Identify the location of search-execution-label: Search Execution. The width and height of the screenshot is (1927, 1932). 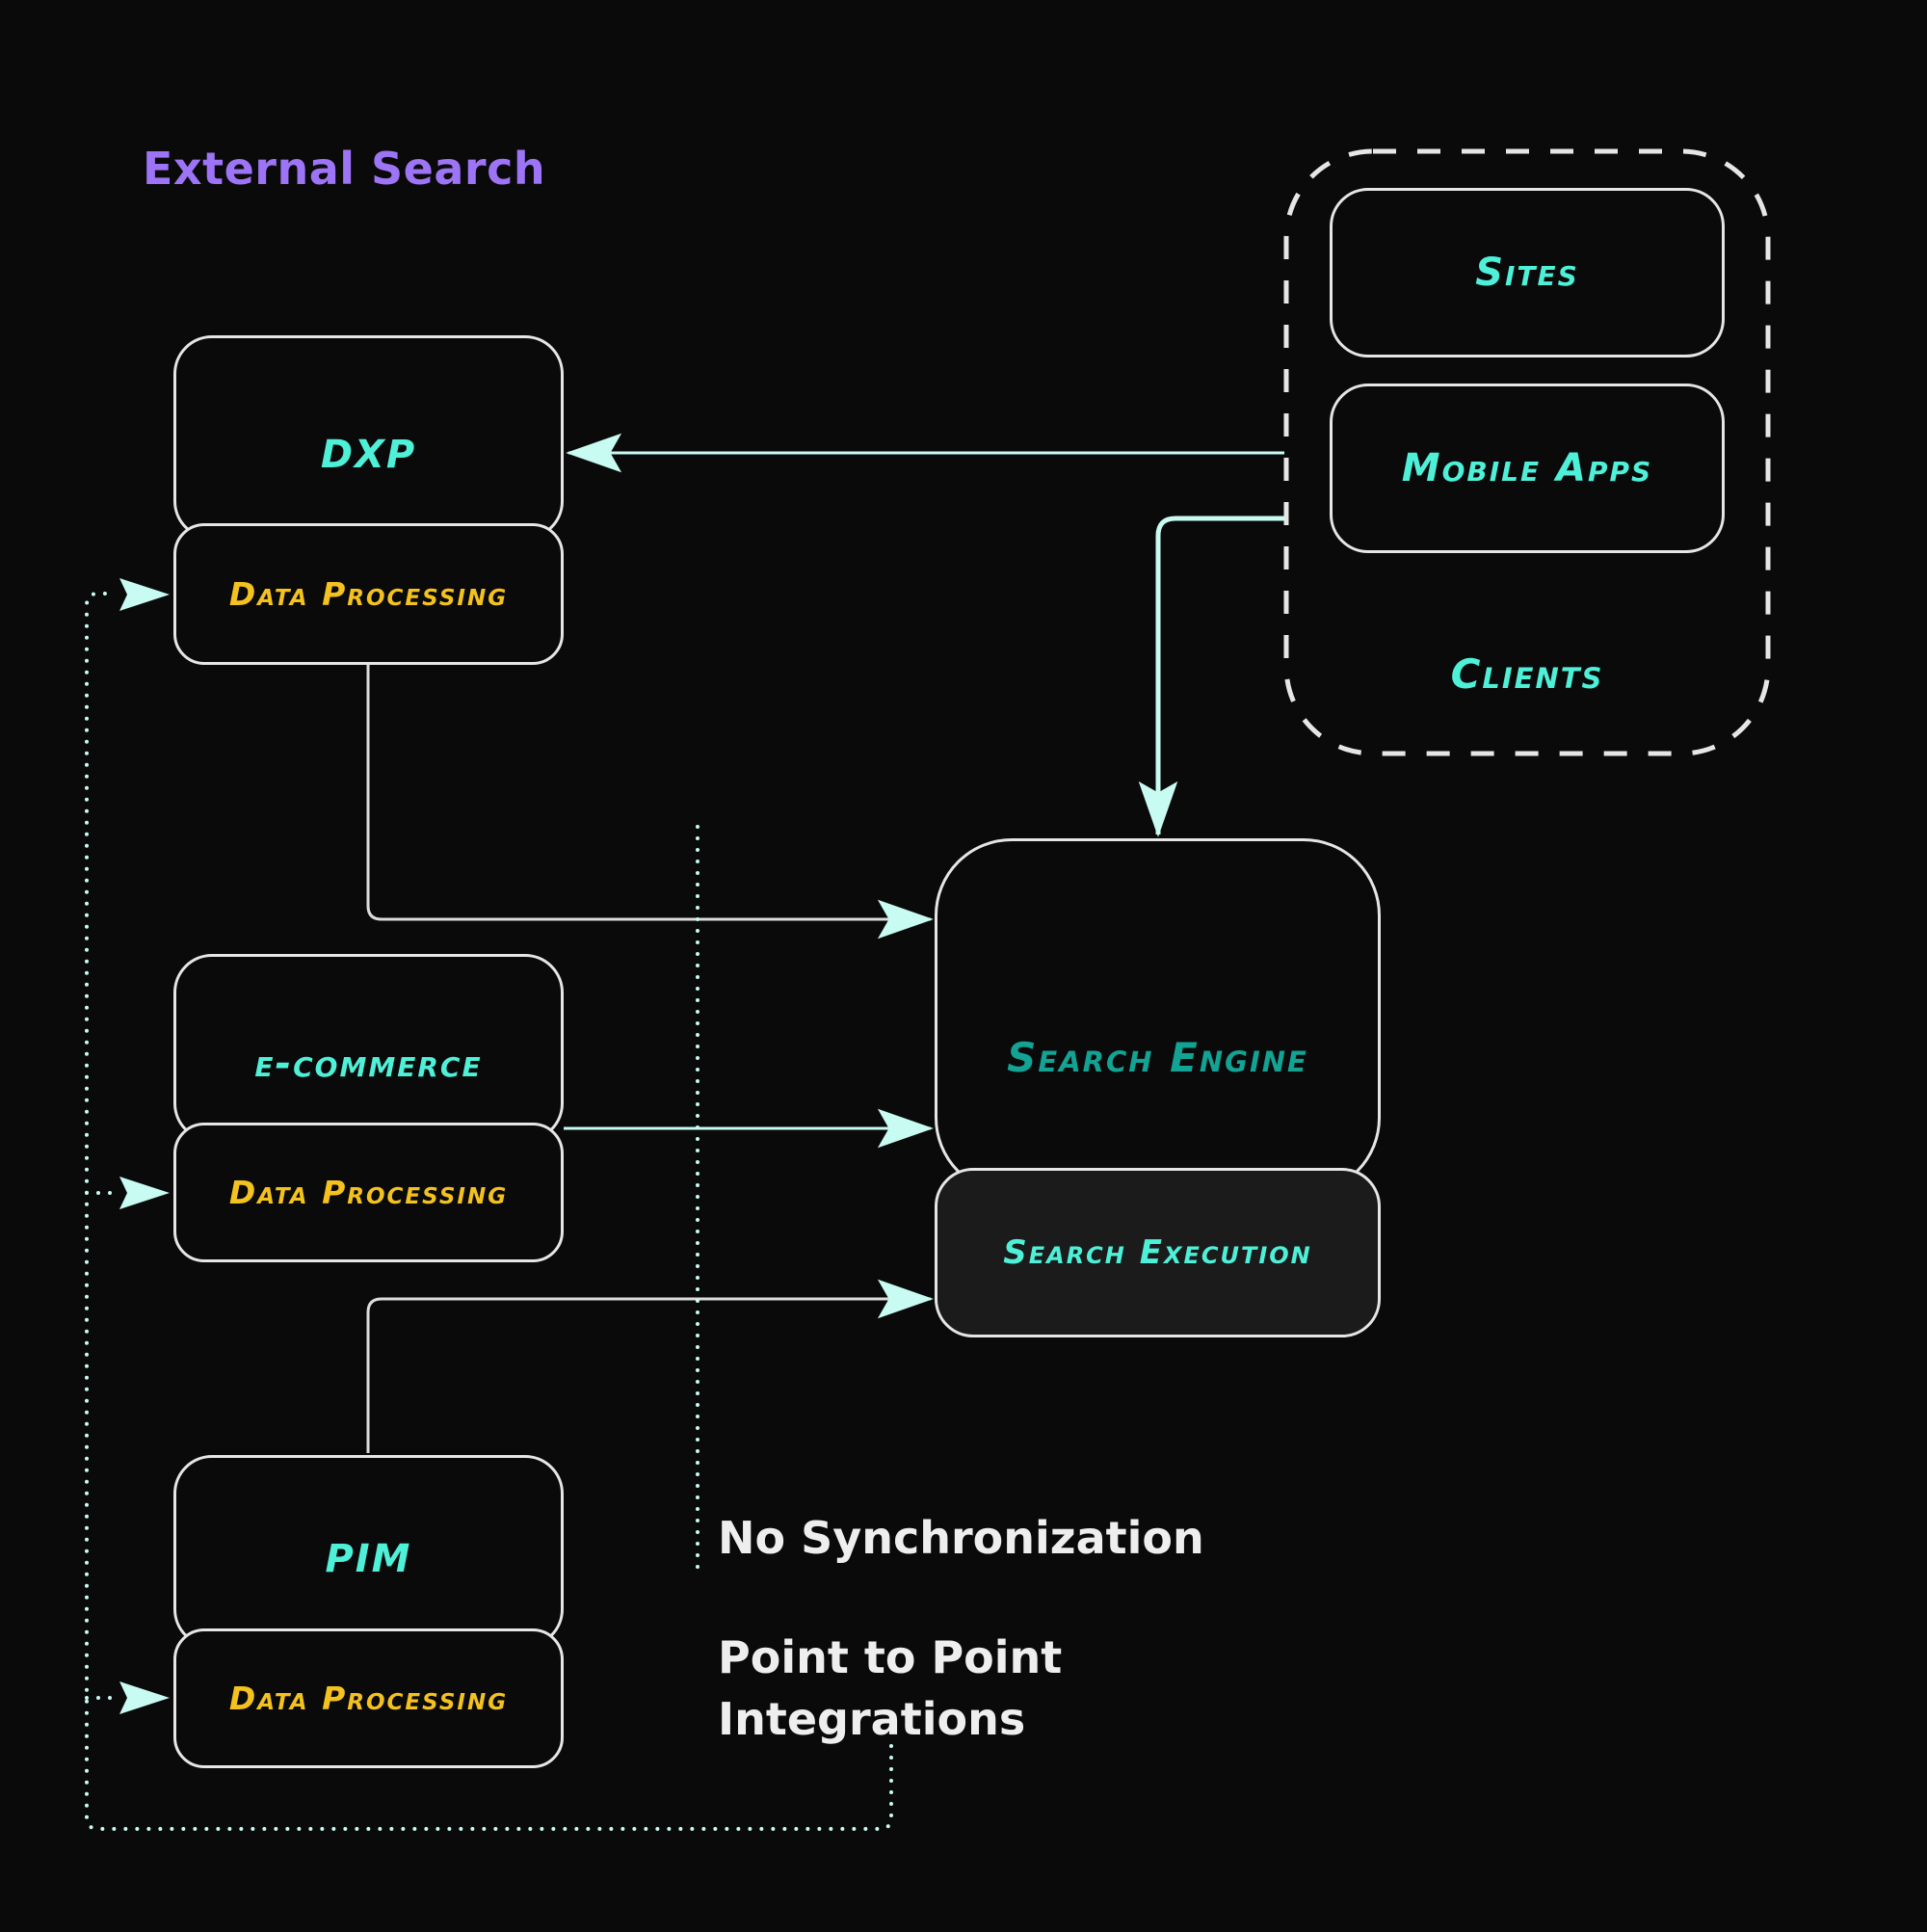
(1157, 1252).